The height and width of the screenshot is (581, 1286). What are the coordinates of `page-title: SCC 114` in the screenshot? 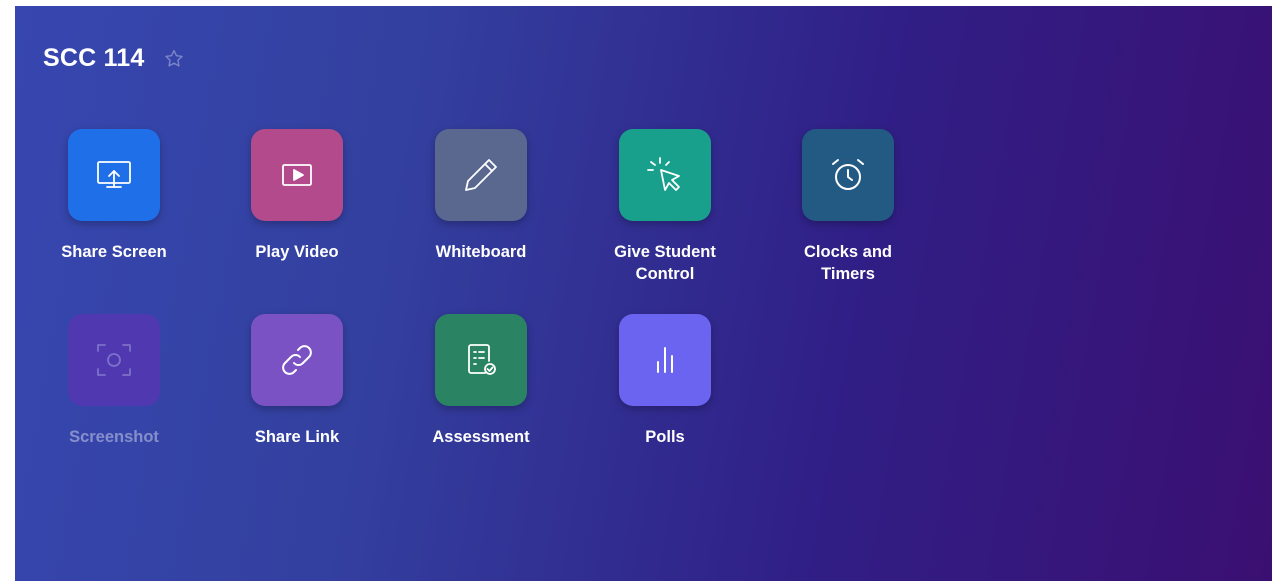 It's located at (94, 58).